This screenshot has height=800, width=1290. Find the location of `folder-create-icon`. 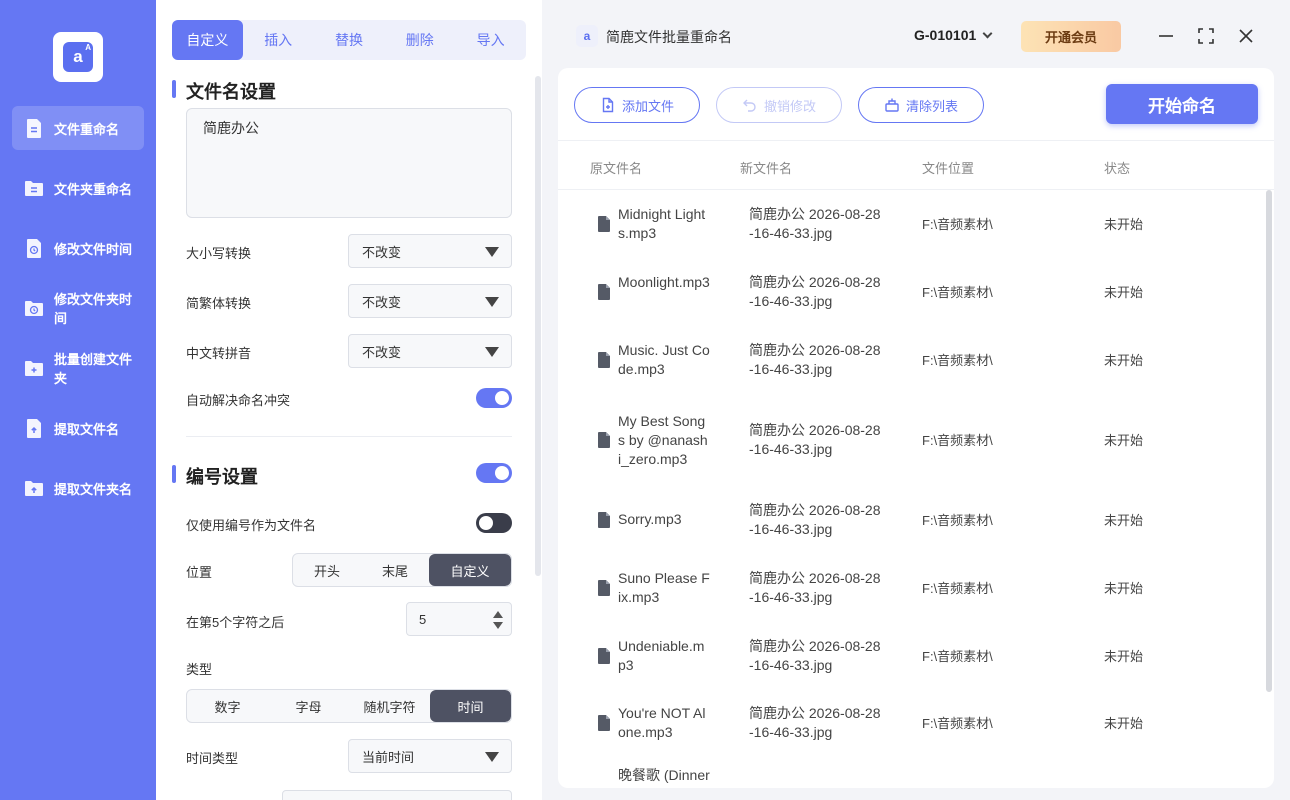

folder-create-icon is located at coordinates (34, 368).